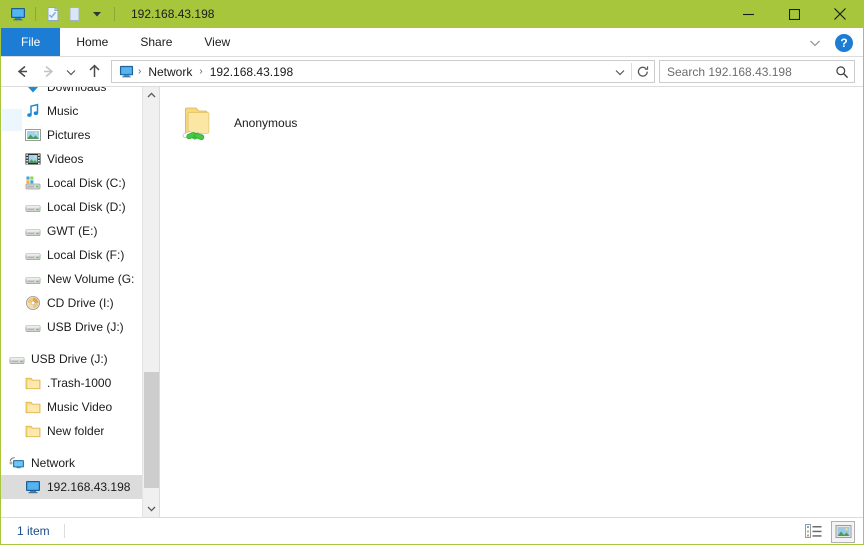 This screenshot has height=545, width=864. Describe the element at coordinates (86, 255) in the screenshot. I see `sidebar-item-label: Local Disk (F:)` at that location.